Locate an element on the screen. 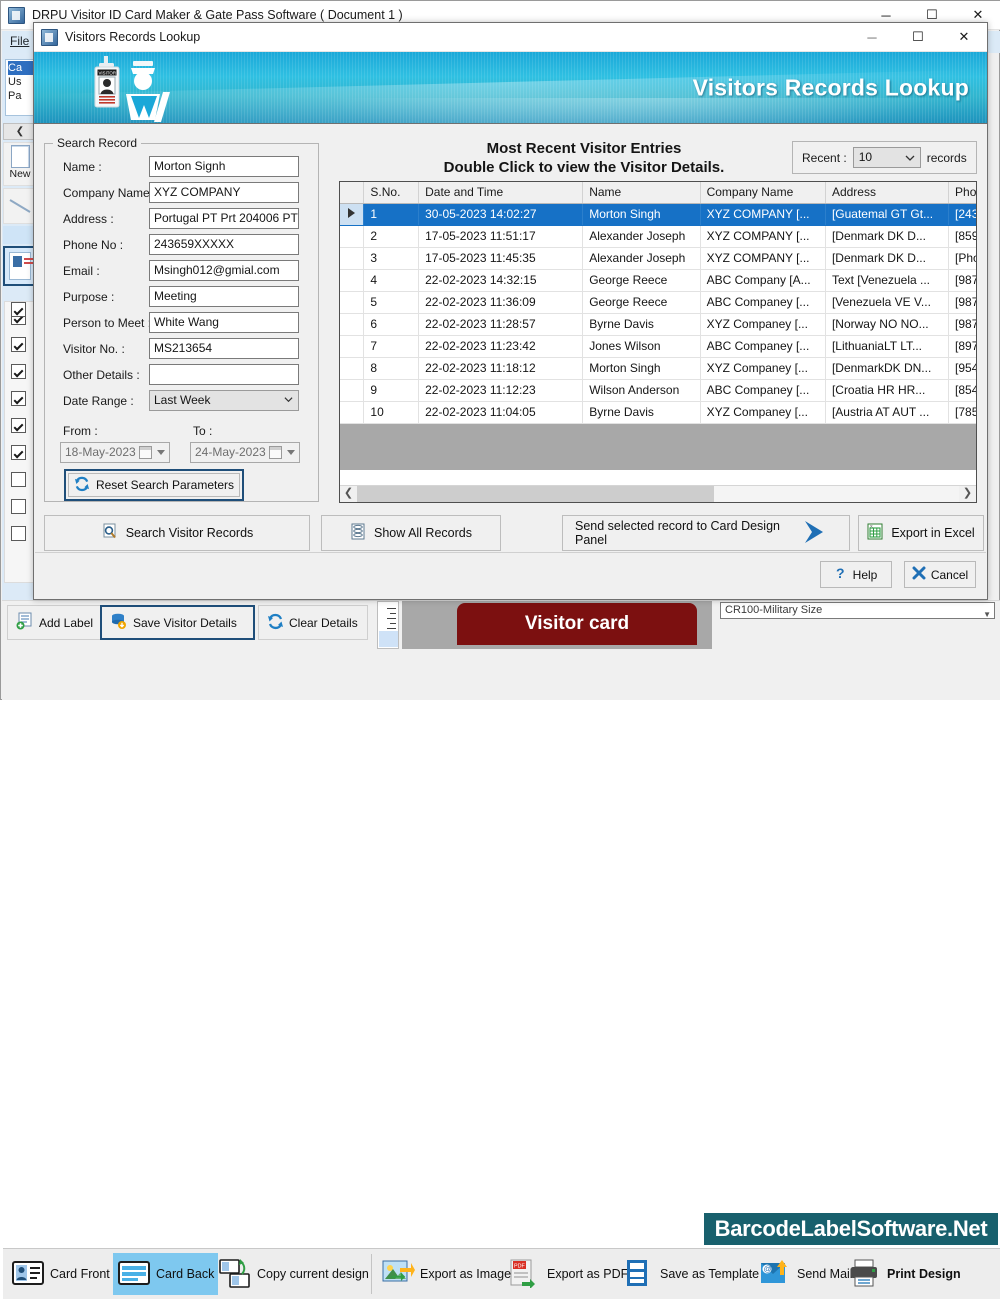  card-design-canvas: Visitor card is located at coordinates (557, 625).